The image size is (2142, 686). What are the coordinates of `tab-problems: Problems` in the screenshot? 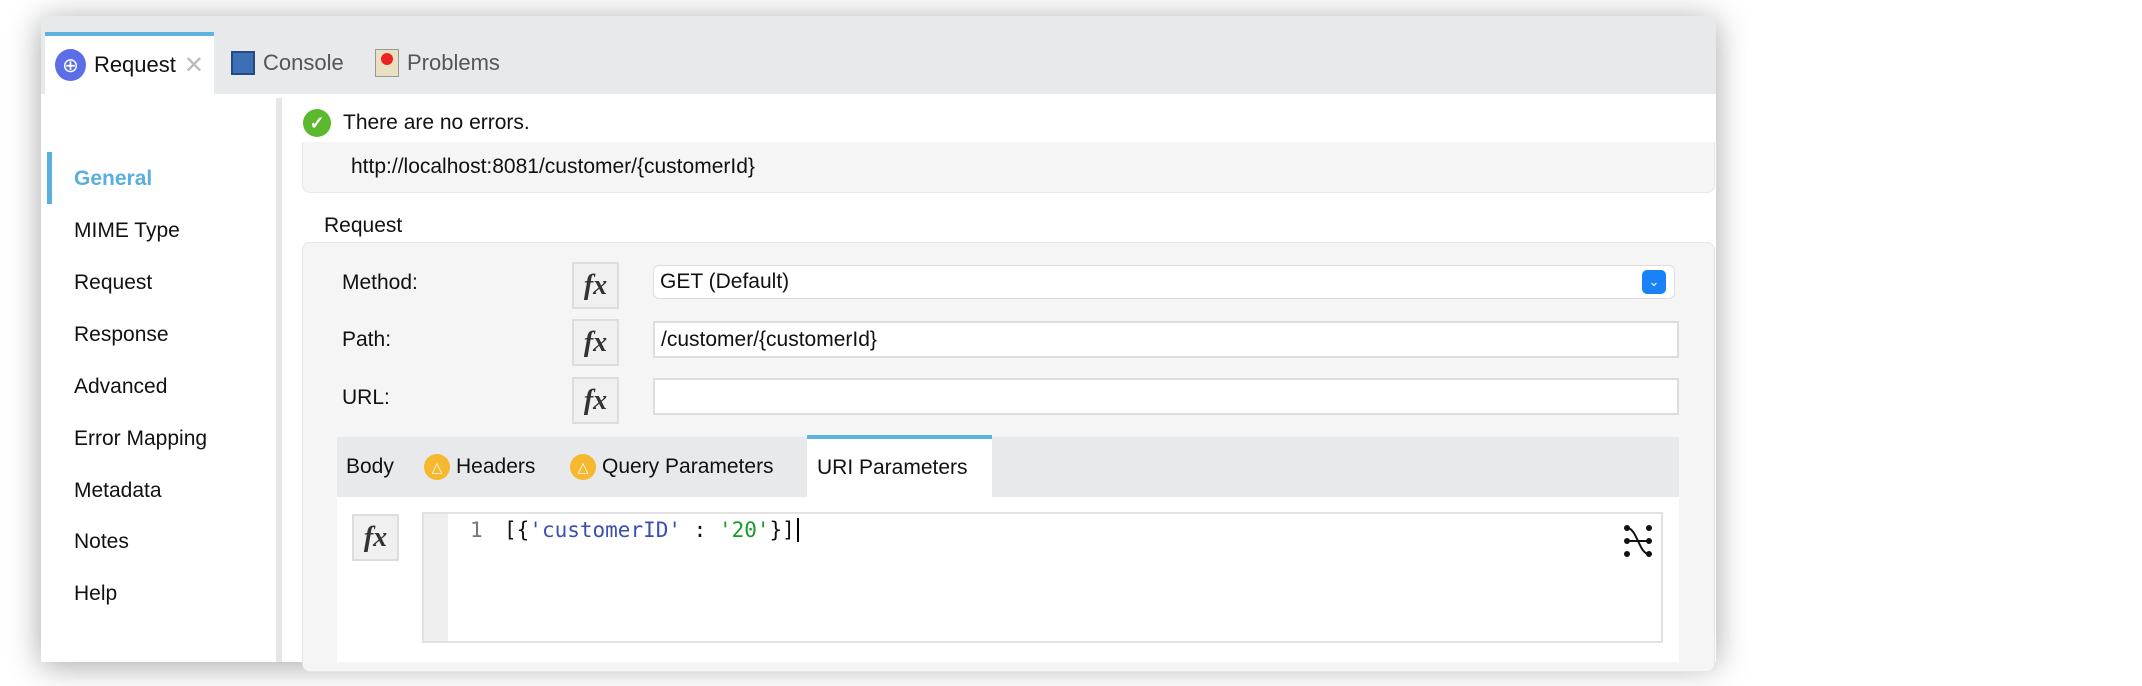 It's located at (437, 63).